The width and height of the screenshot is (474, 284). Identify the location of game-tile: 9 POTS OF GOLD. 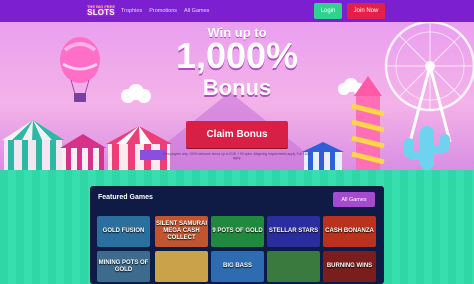
(237, 231).